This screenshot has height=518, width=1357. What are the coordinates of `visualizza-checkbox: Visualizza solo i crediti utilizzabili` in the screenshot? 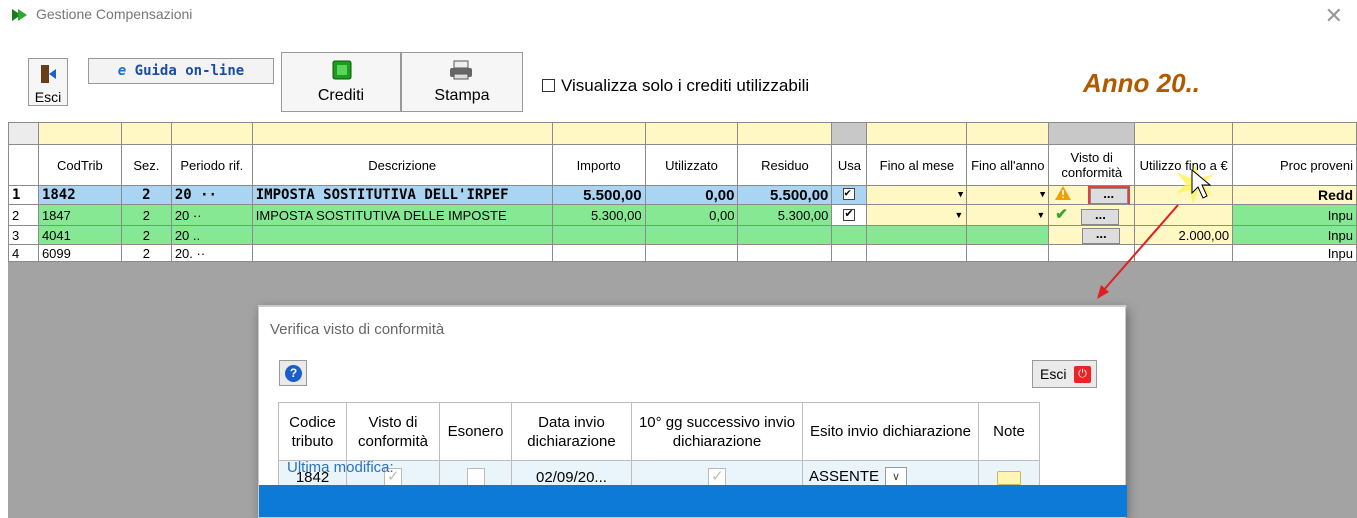 It's located at (675, 86).